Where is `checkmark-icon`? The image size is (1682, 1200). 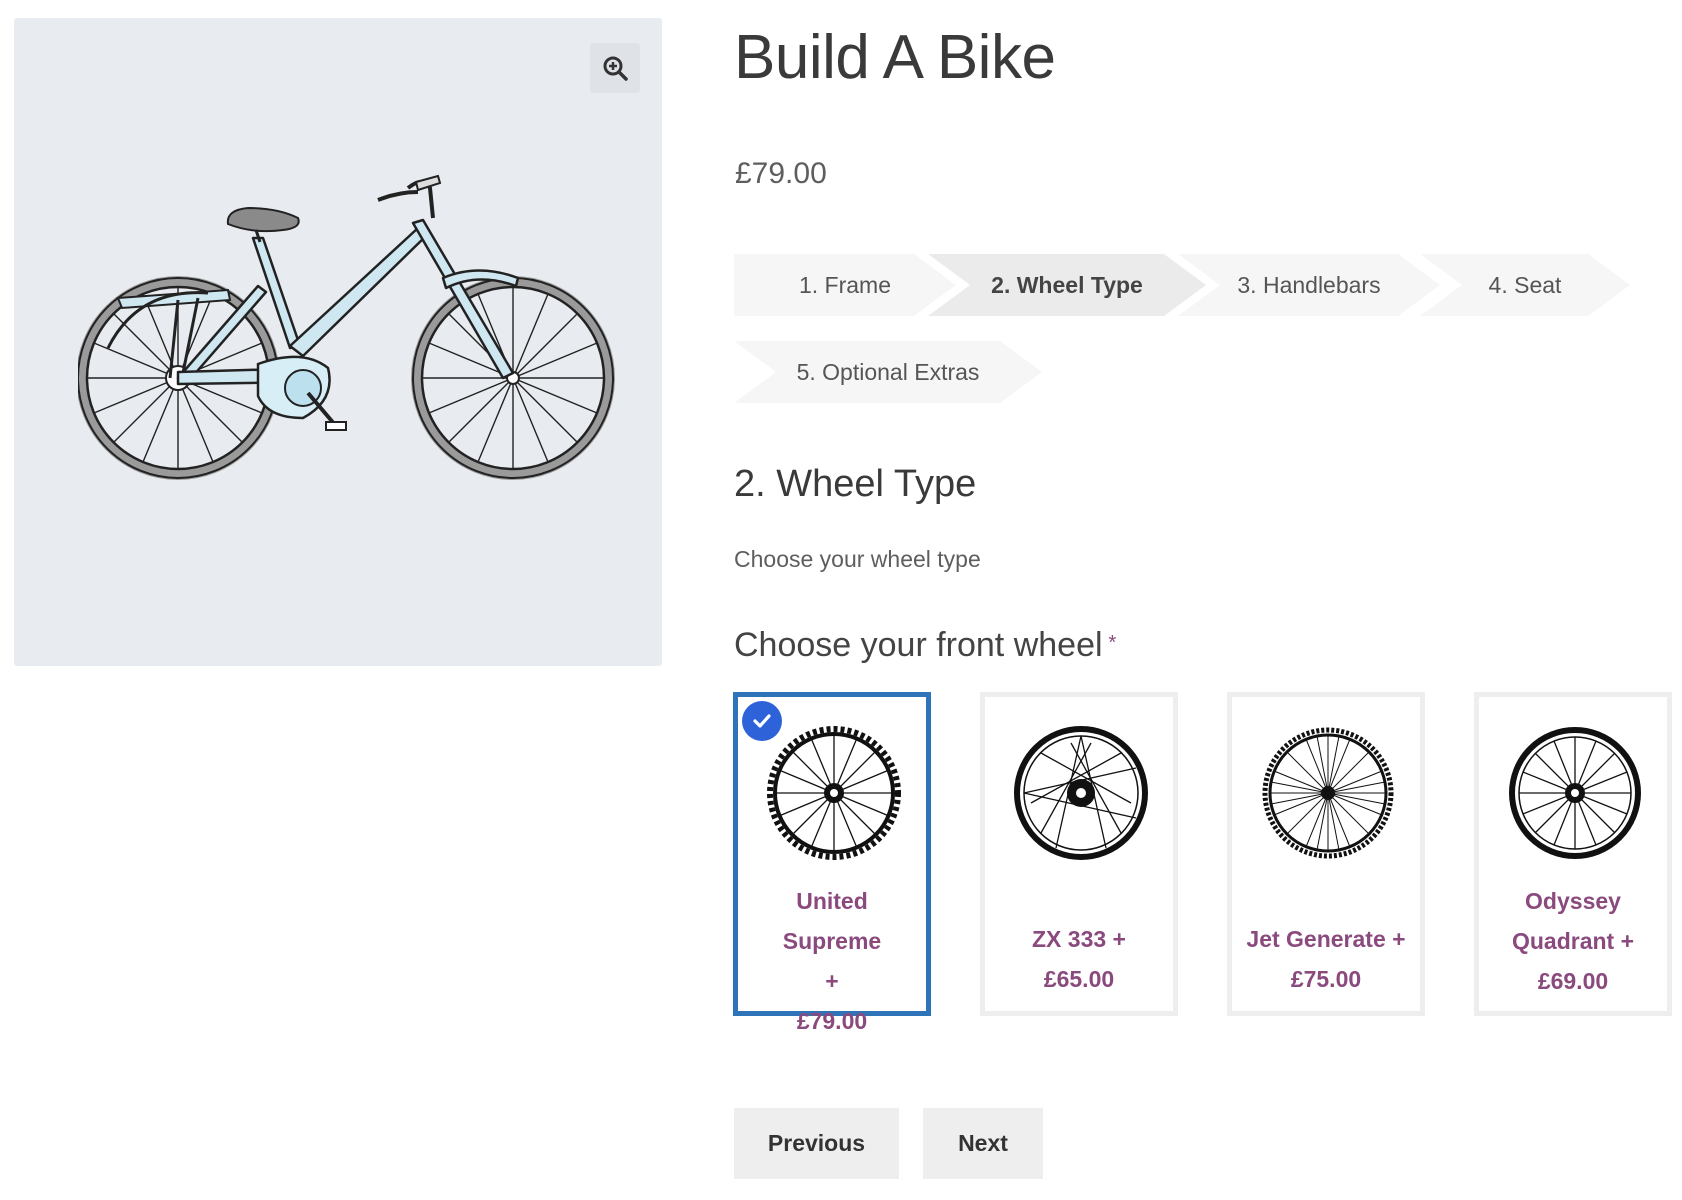 checkmark-icon is located at coordinates (762, 721).